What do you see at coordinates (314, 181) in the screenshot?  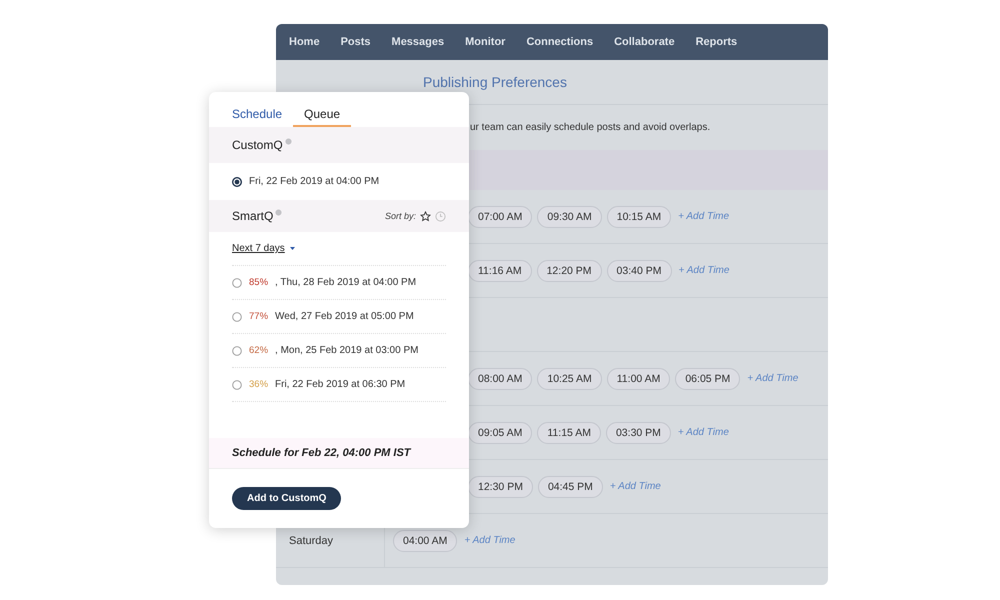 I see `slot-label: Fri, 22 Feb 2019 at 04:00 PM` at bounding box center [314, 181].